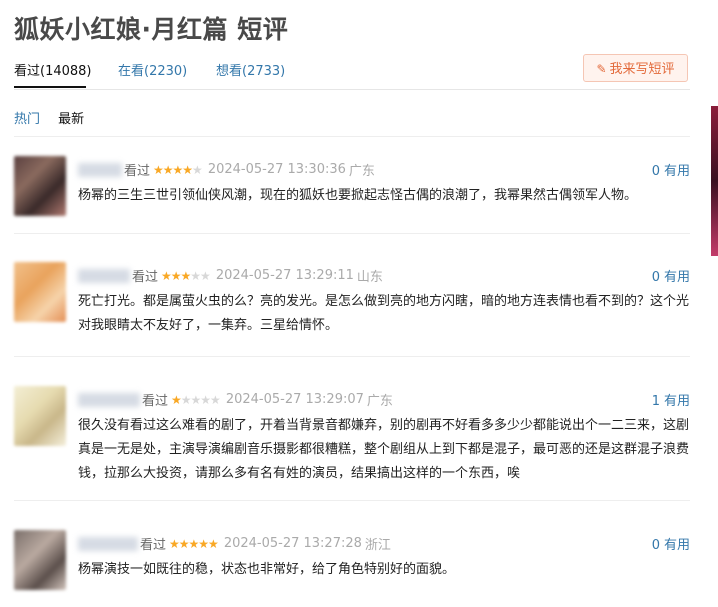 The image size is (718, 607). I want to click on review-meta: 看过 ★★★★★ 2024-05-27 13:29:07 广东, so click(235, 399).